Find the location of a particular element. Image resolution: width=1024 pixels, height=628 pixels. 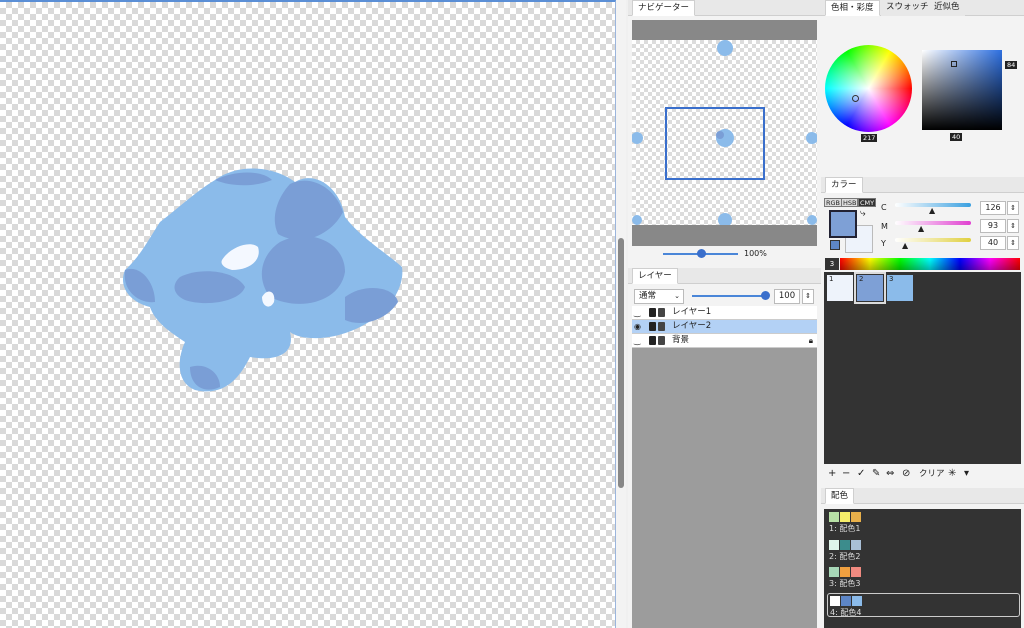

opacity-slider-track is located at coordinates (729, 296).